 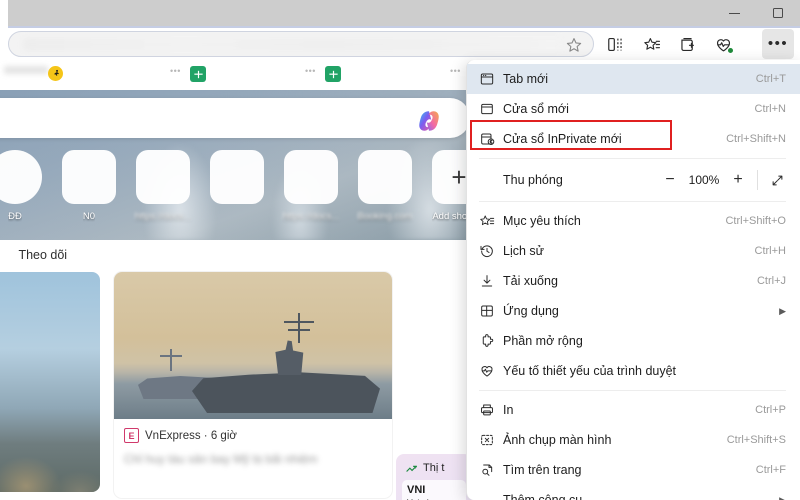 I want to click on menu-item-extensions: Phần mở rộng, so click(x=633, y=341).